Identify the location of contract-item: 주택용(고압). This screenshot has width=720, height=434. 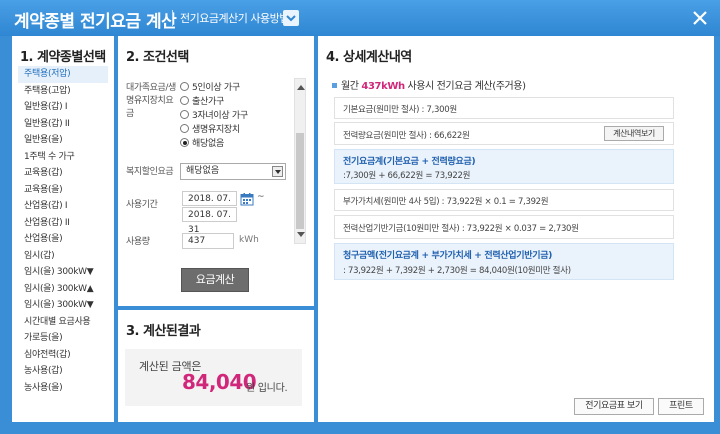
(63, 91).